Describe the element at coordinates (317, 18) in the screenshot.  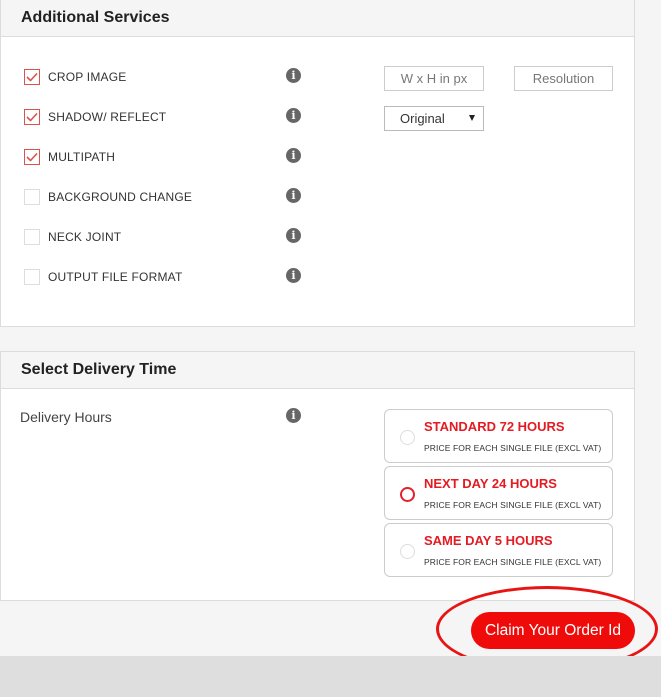
I see `additional-services-header: Additional Services` at that location.